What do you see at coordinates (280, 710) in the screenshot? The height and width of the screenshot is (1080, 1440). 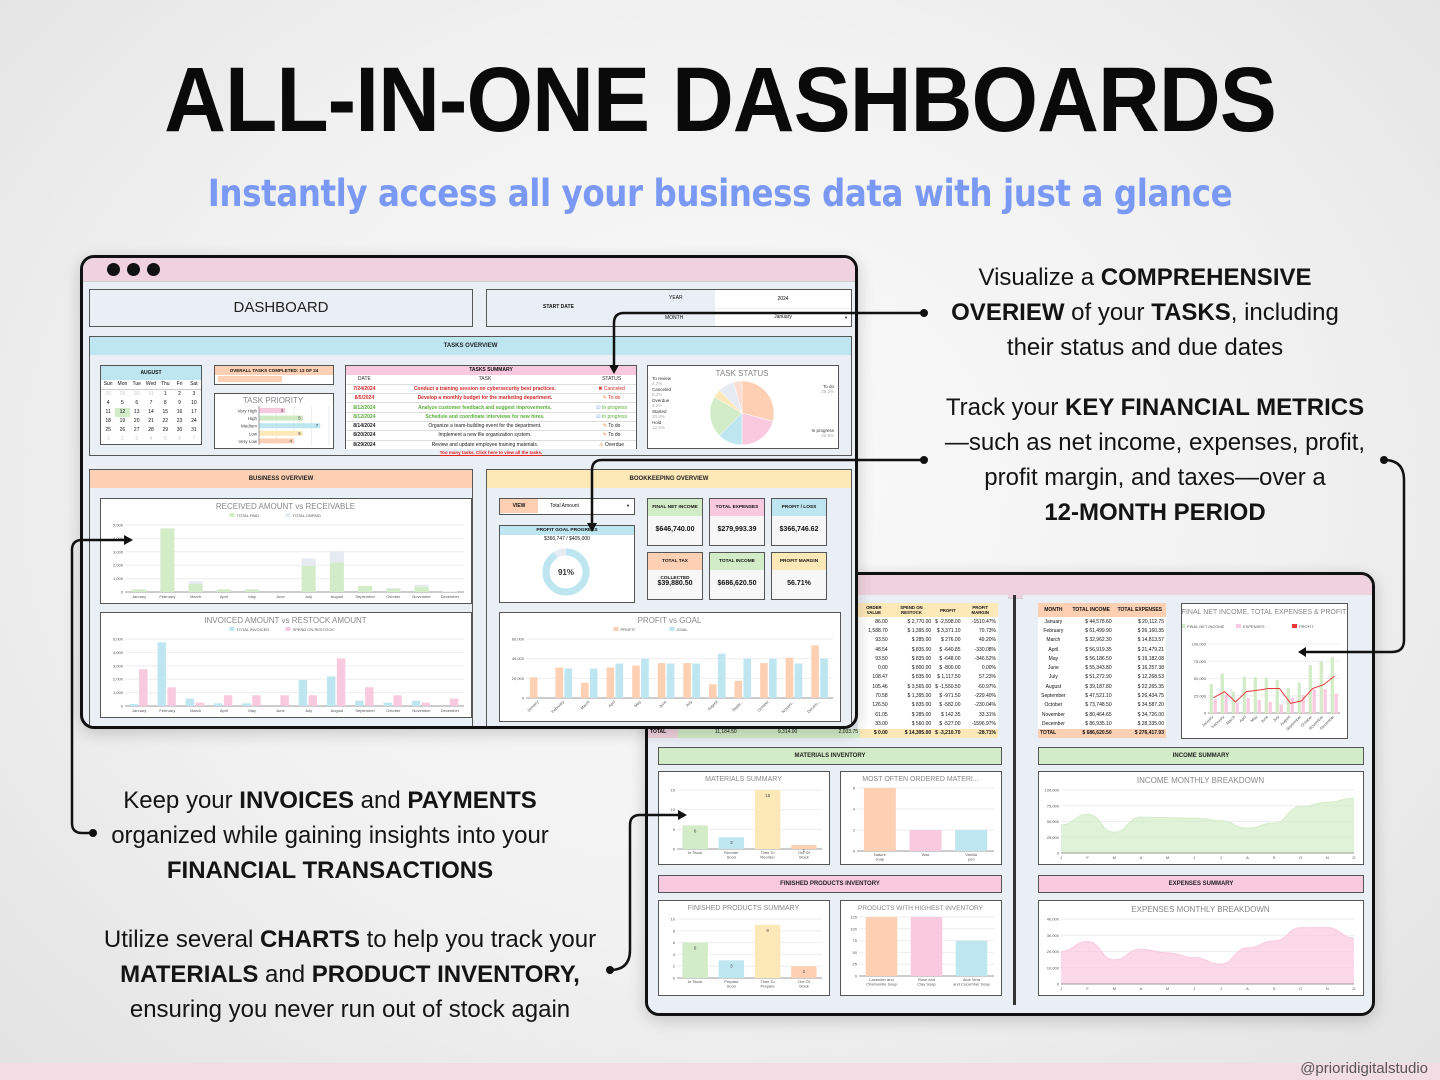 I see `x-tick-label: June` at bounding box center [280, 710].